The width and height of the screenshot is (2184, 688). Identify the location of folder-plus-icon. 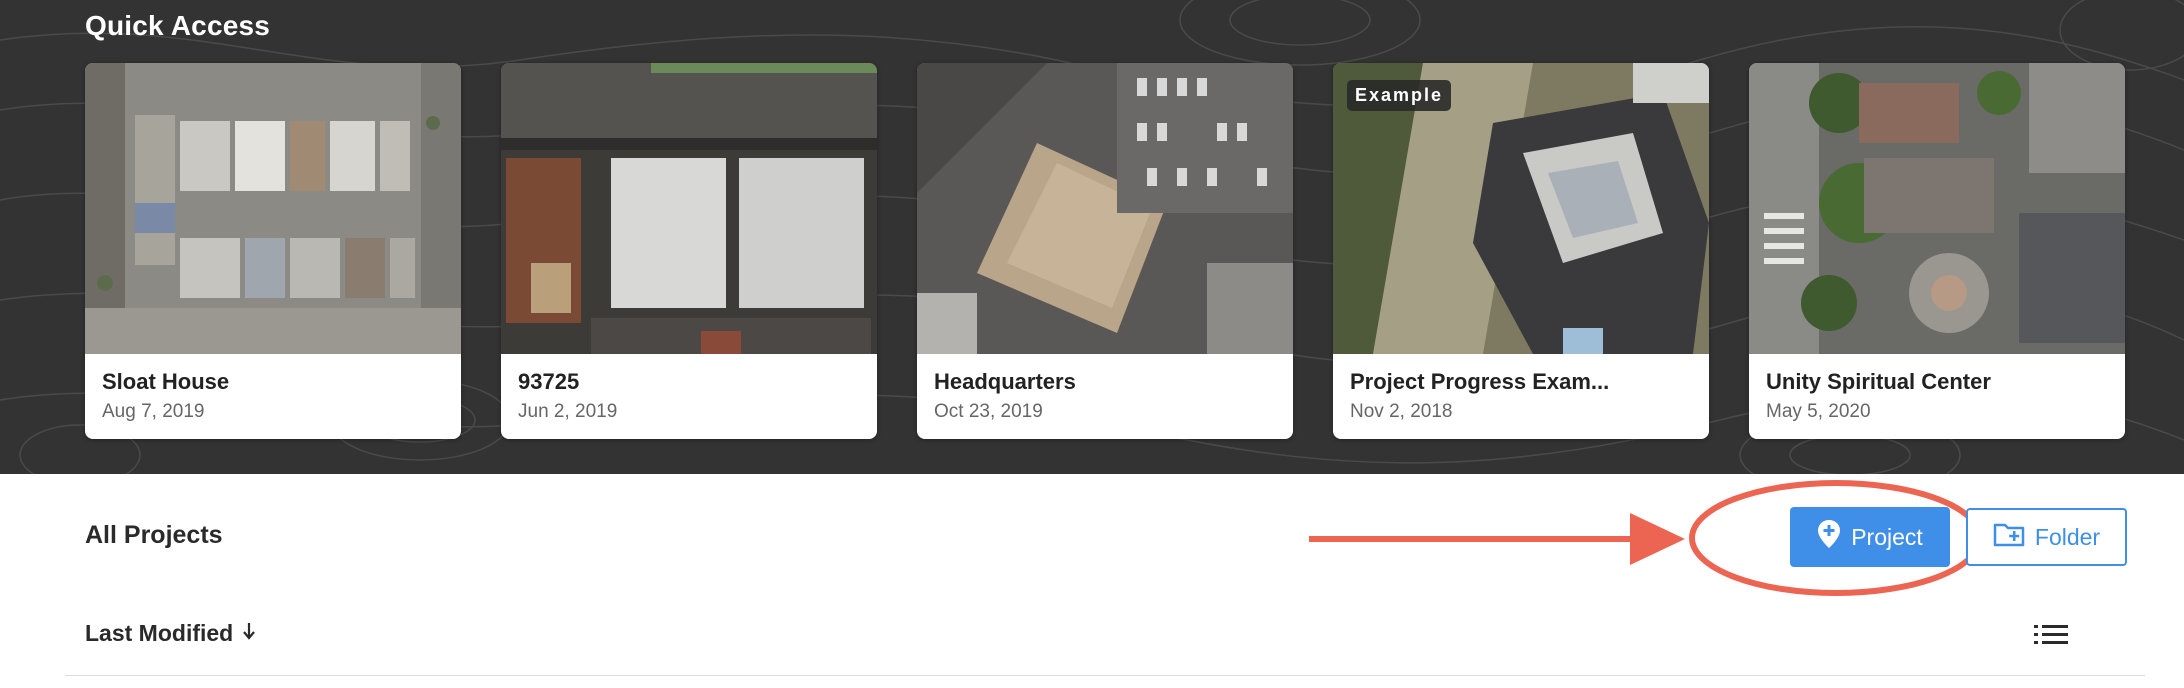
(2009, 537).